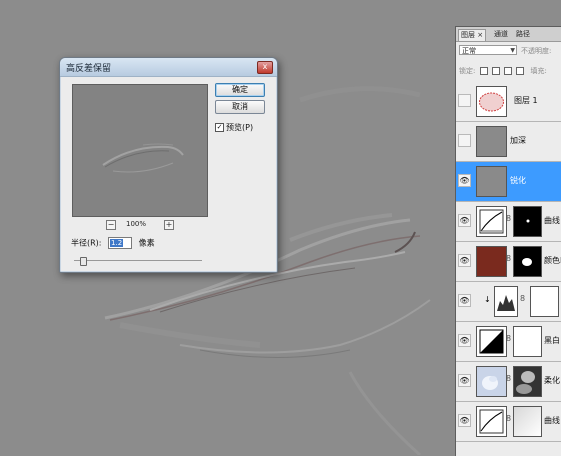 Image resolution: width=561 pixels, height=456 pixels. What do you see at coordinates (552, 380) in the screenshot?
I see `layer-name: 柔化` at bounding box center [552, 380].